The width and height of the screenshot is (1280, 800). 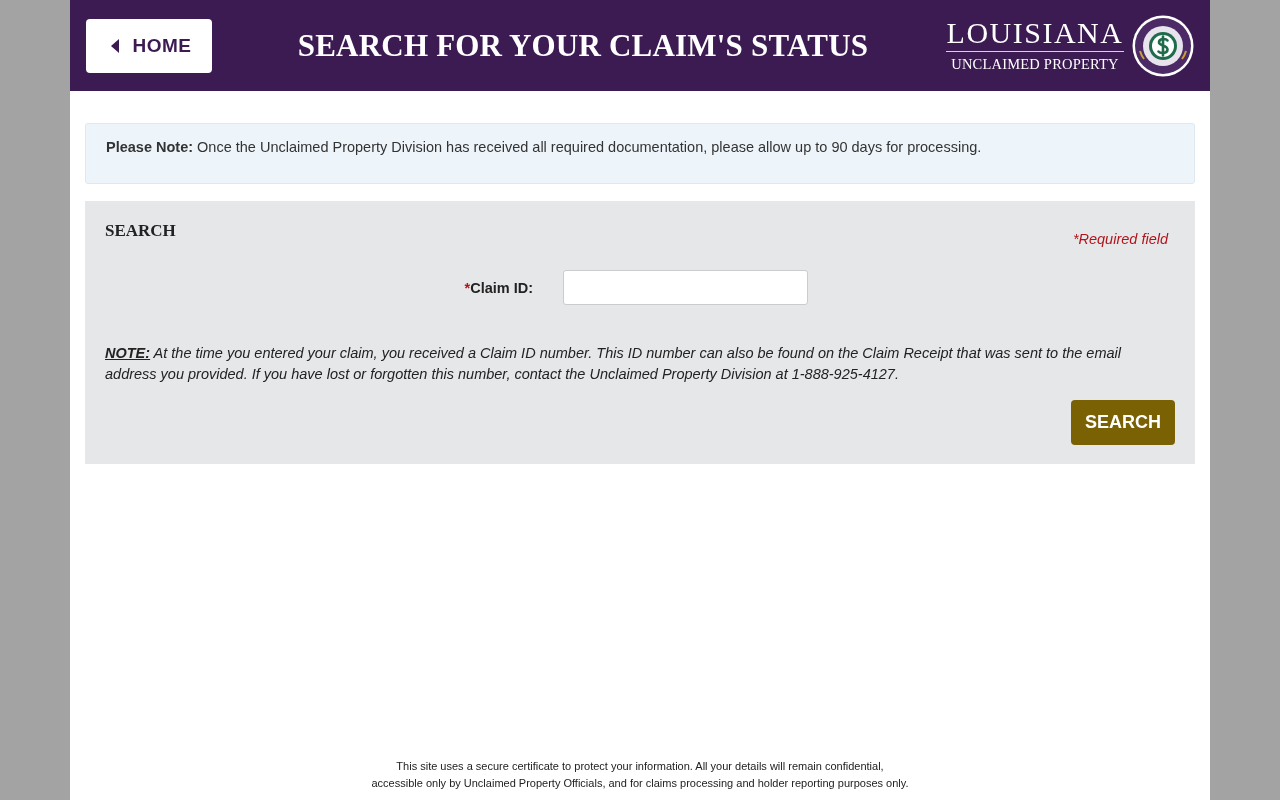 I want to click on required-field-note: *Required field, so click(x=1120, y=239).